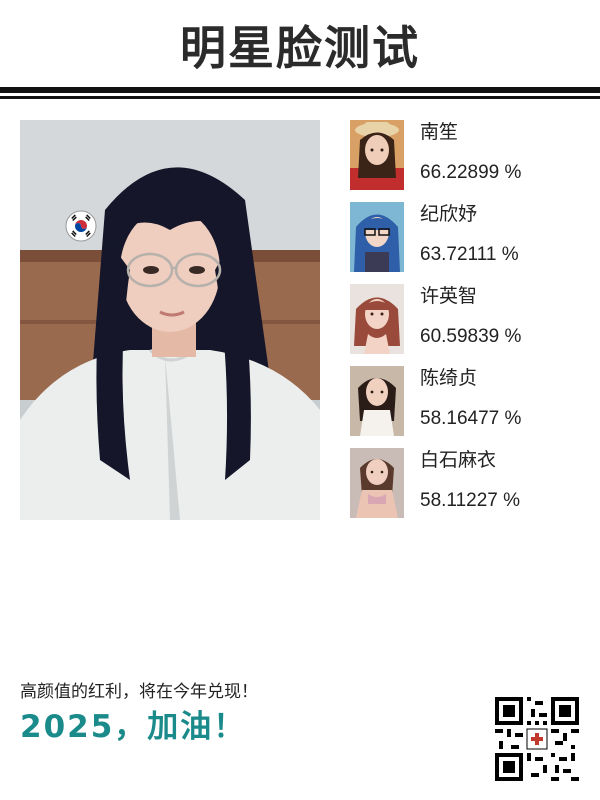  I want to click on result-item: 纪欣妤 63.72111 %, so click(470, 237).